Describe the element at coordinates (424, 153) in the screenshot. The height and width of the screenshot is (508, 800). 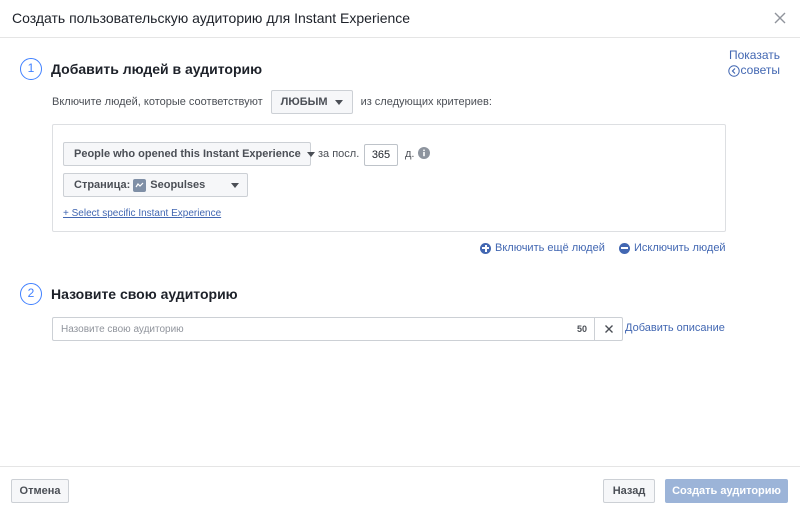
I see `info-icon` at that location.